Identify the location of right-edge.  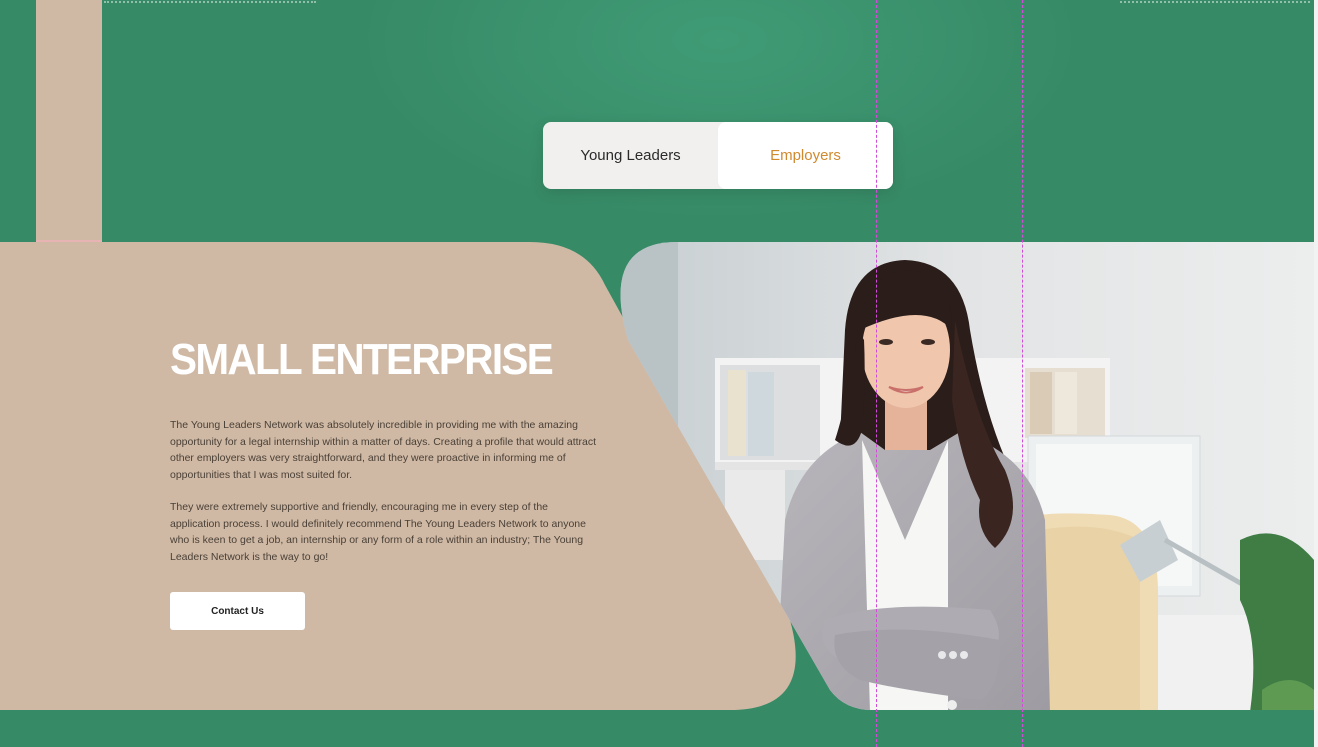
(1316, 373).